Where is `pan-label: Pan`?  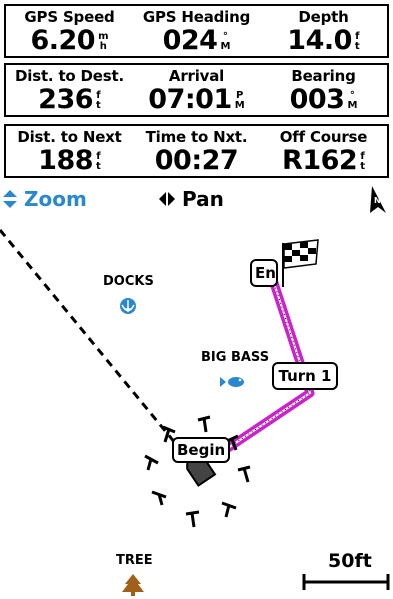
pan-label: Pan is located at coordinates (203, 199).